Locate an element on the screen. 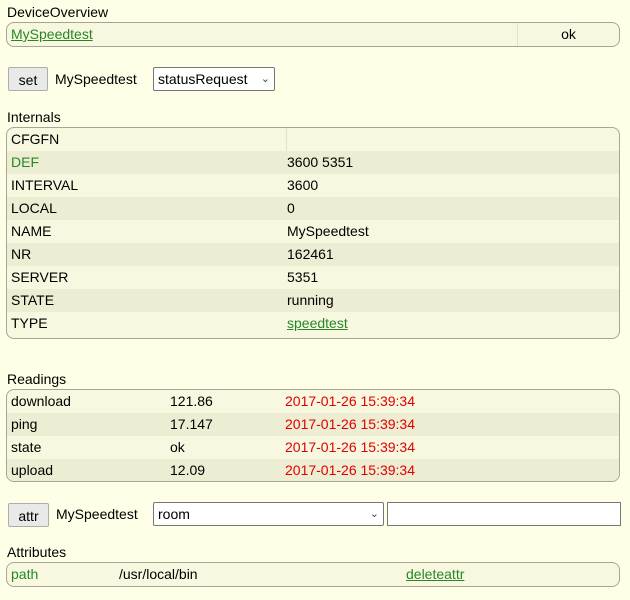  column-divider is located at coordinates (286, 139).